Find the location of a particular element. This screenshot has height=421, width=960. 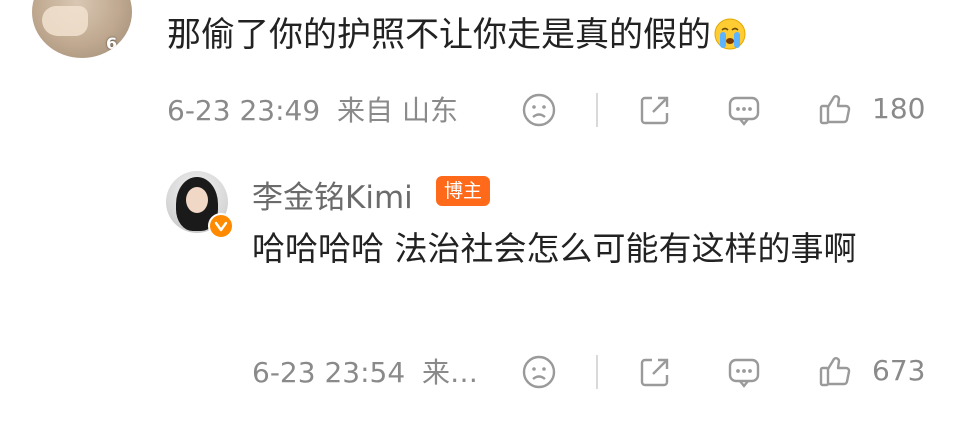

reply-like-button: 673 is located at coordinates (871, 371).